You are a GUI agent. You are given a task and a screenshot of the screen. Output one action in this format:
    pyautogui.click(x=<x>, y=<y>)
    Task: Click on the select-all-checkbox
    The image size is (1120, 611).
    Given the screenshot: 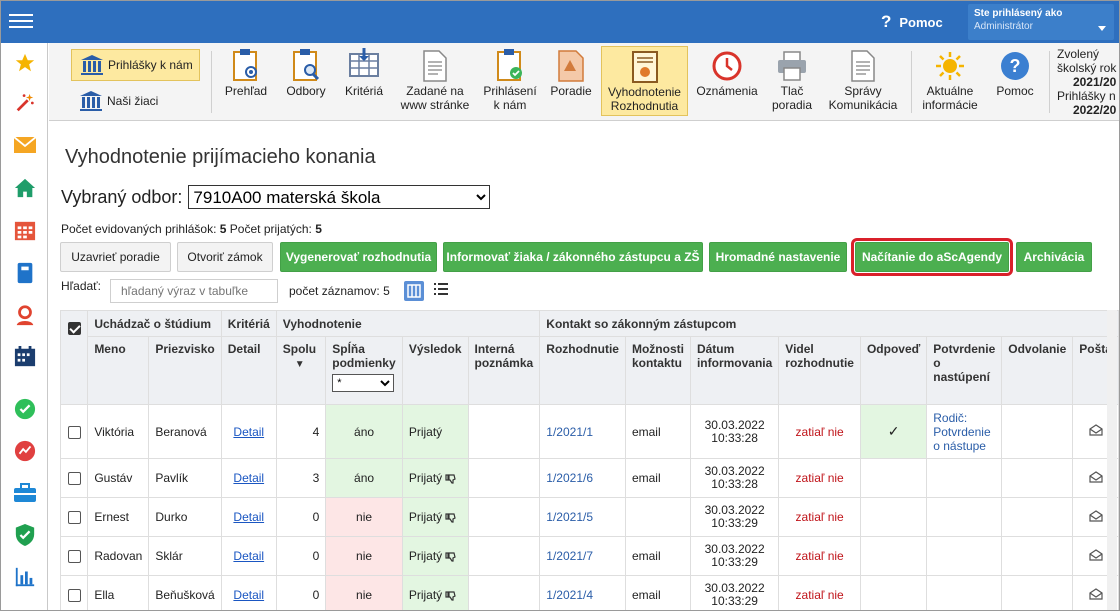 What is the action you would take?
    pyautogui.click(x=74, y=329)
    